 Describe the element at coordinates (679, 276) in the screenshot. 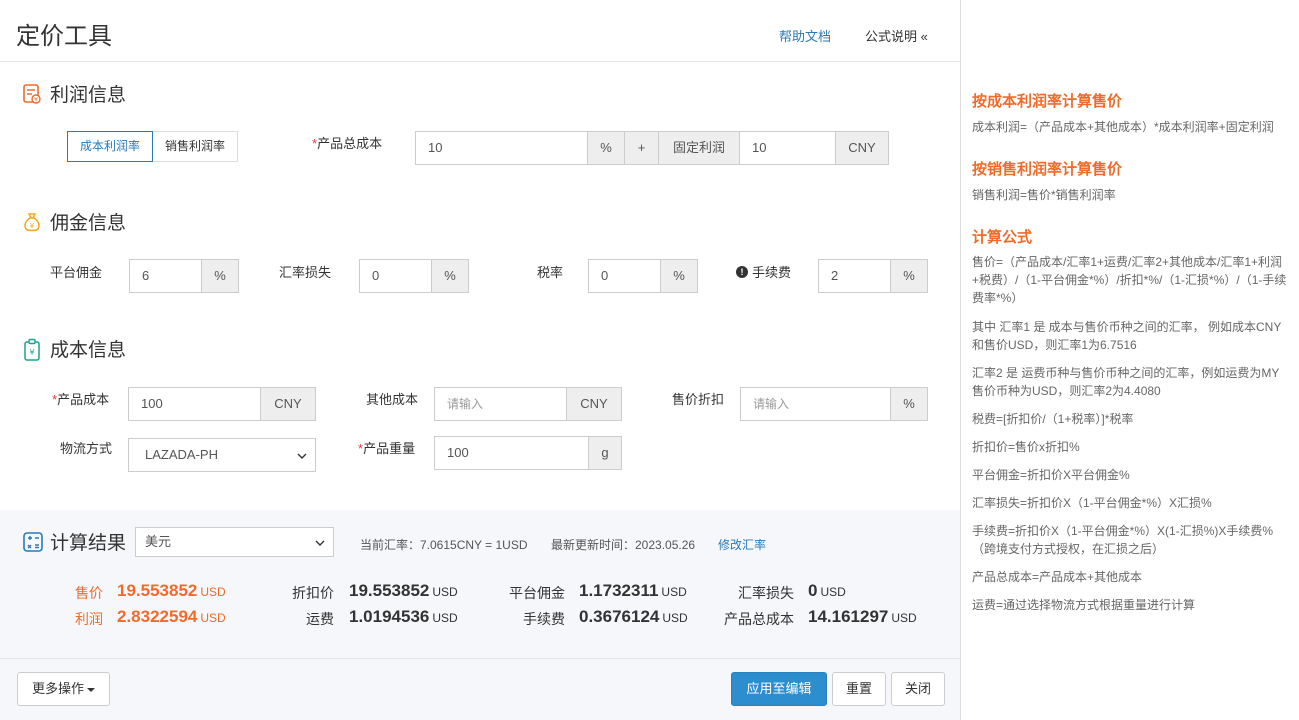

I see `tax-rate-unit: %` at that location.